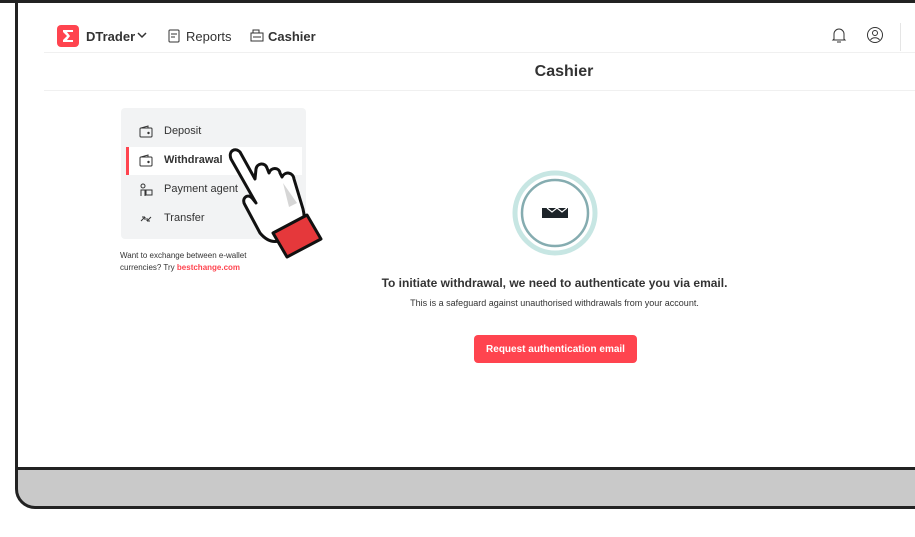 The width and height of the screenshot is (915, 537). I want to click on top-header: DTrader Reports Cashier, so click(466, 28).